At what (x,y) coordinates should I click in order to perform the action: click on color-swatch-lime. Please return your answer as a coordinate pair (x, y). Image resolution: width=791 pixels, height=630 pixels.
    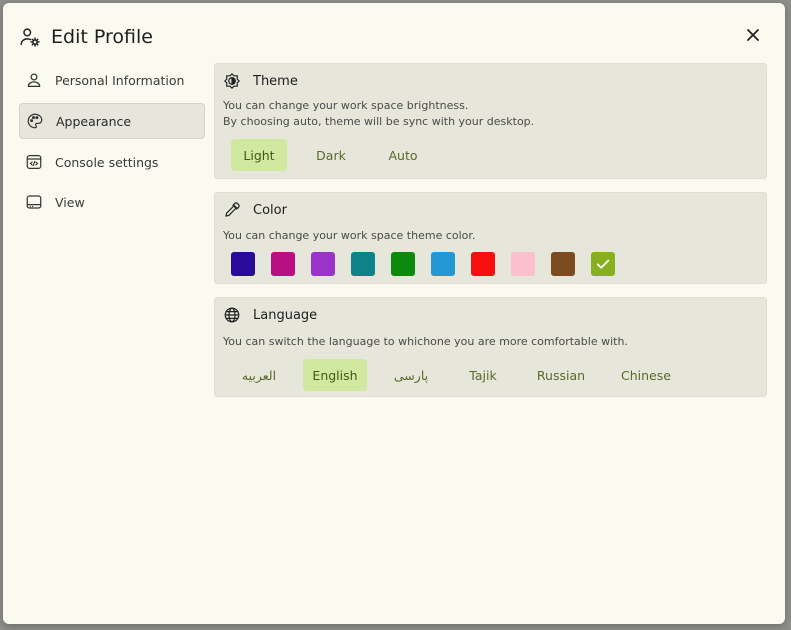
    Looking at the image, I should click on (603, 264).